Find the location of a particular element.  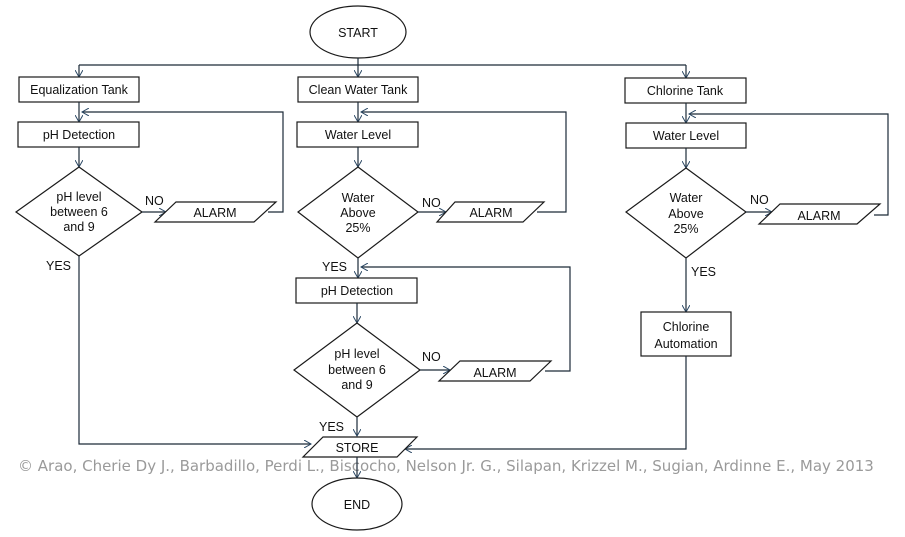

ph-decision-1: pH level between 6 and 9 is located at coordinates (79, 211).